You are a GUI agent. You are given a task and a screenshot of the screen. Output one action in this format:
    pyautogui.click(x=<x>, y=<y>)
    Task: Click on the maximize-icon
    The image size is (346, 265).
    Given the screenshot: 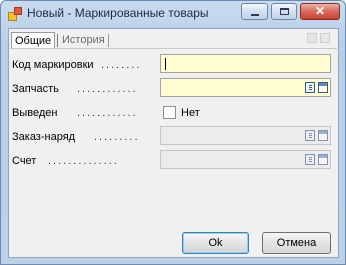 What is the action you would take?
    pyautogui.click(x=284, y=11)
    